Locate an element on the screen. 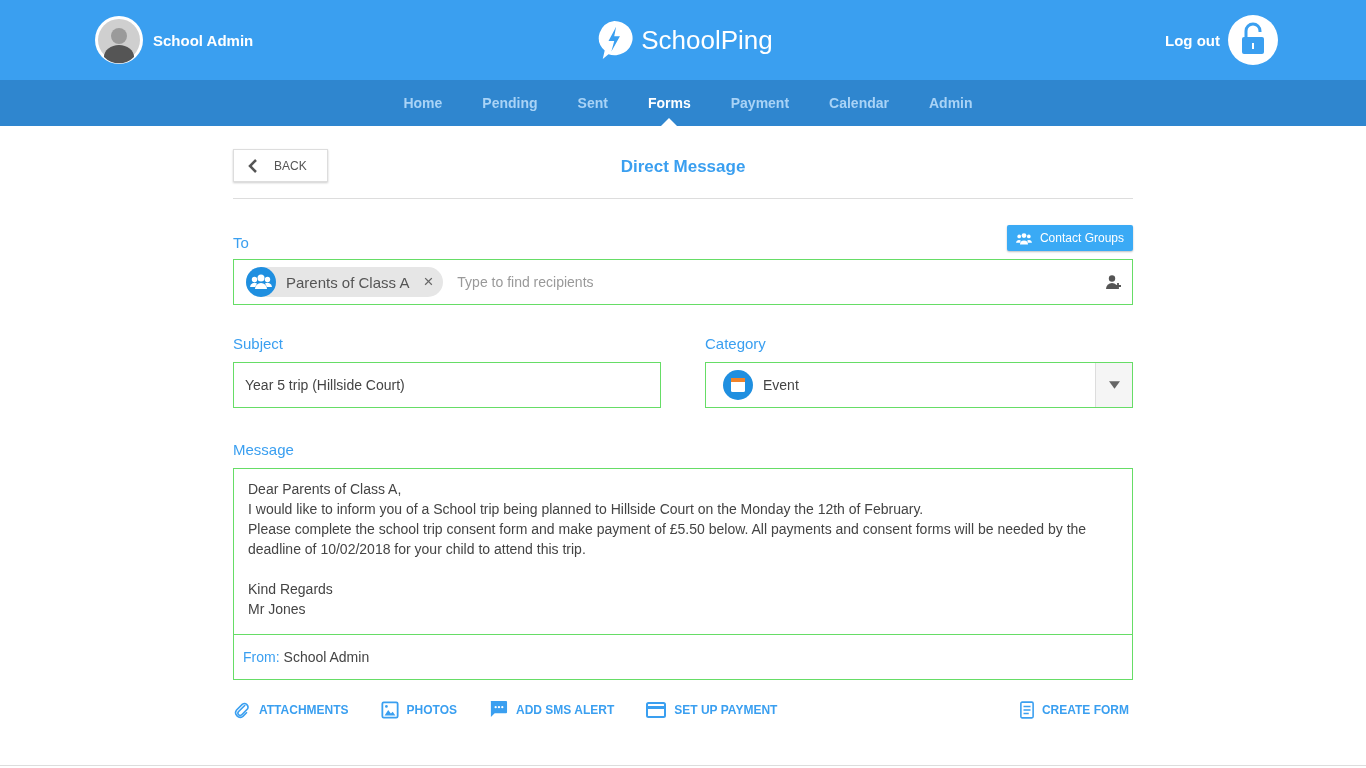 Image resolution: width=1366 pixels, height=768 pixels. action-link: SET UP PAYMENT is located at coordinates (712, 709).